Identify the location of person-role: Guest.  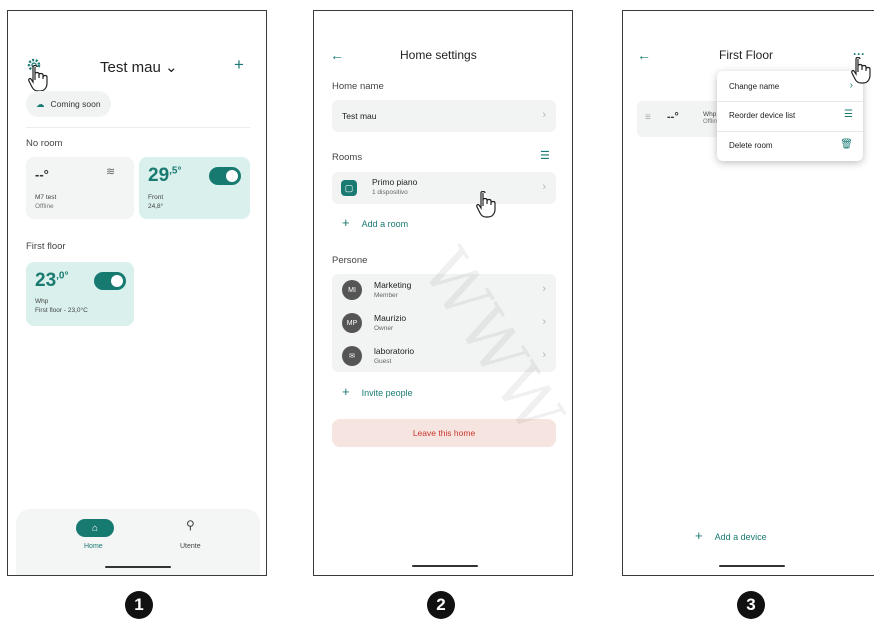
(383, 361).